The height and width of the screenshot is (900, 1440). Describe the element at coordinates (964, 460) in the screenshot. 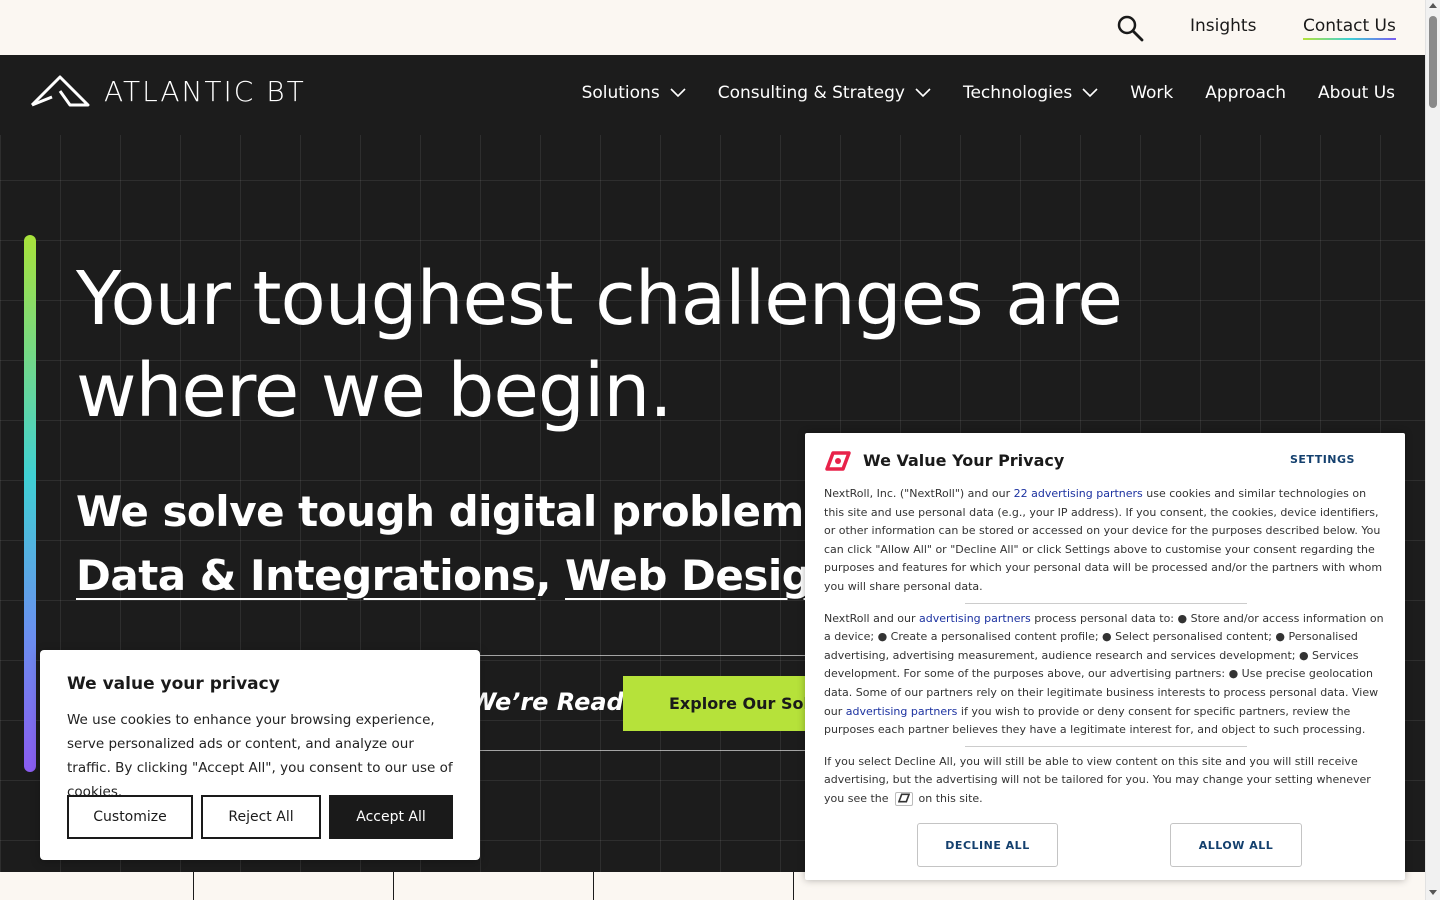

I see `modal-title: We Value Your Privacy` at that location.